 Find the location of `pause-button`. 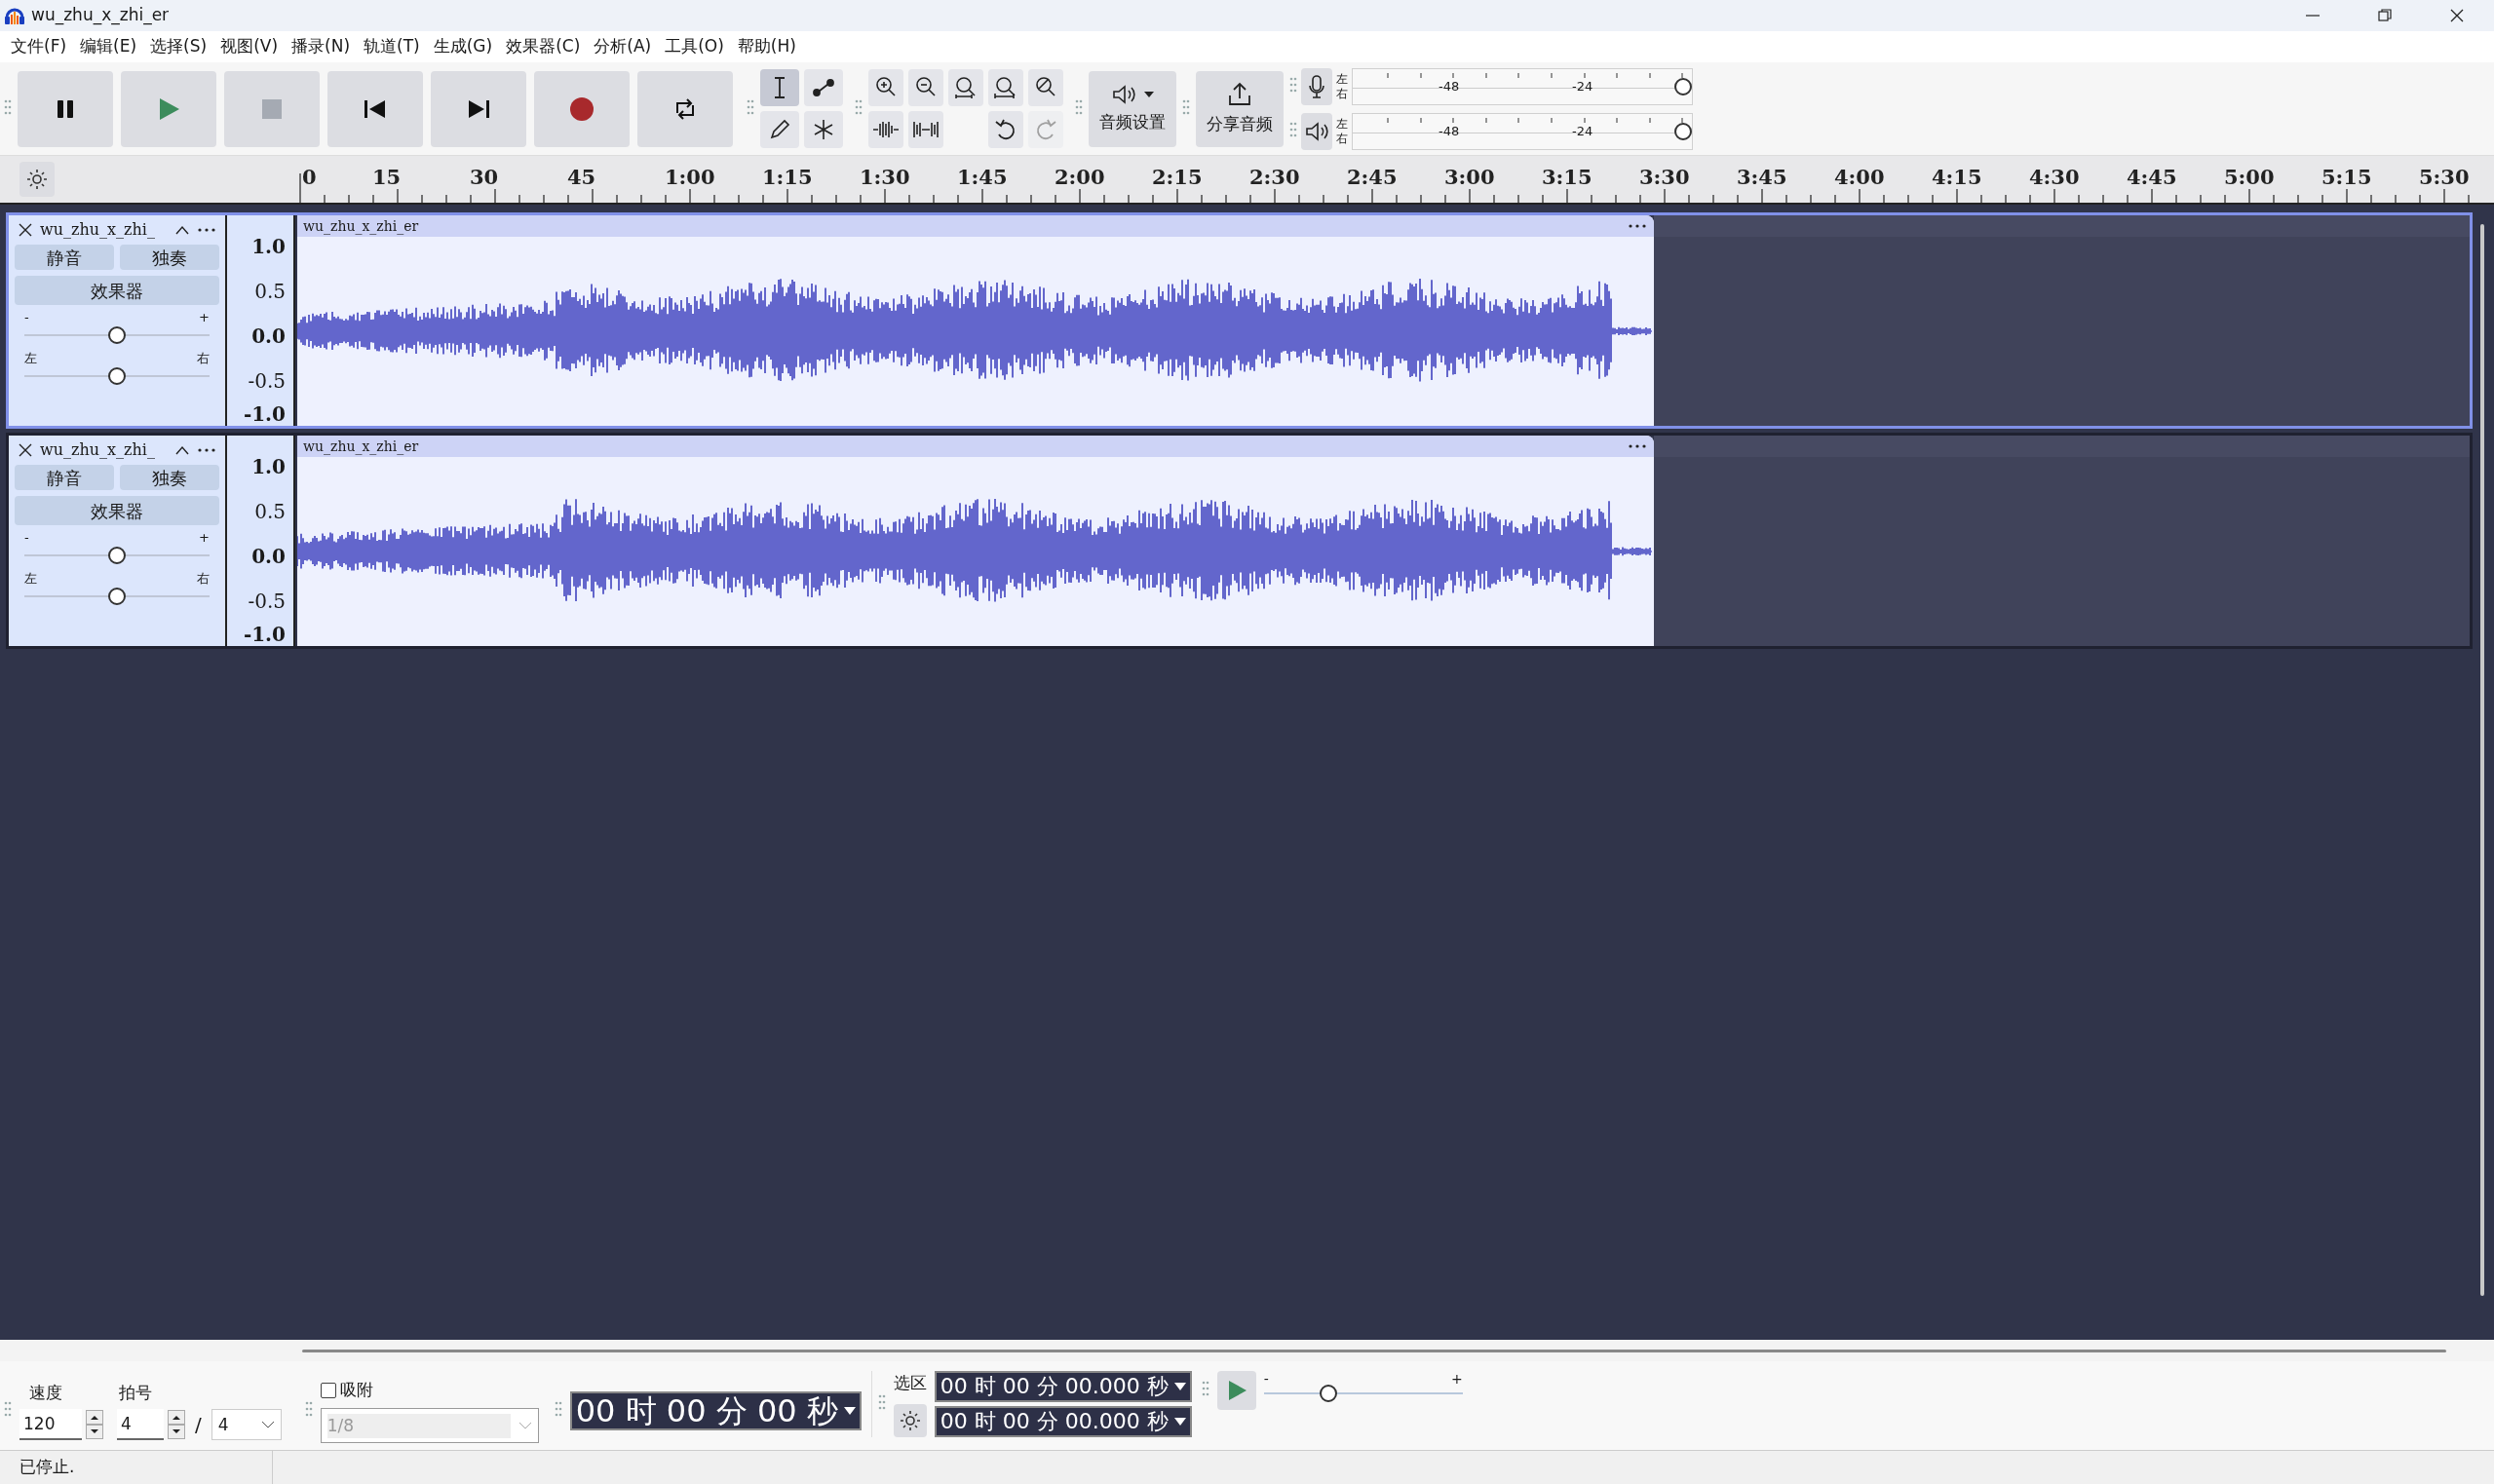

pause-button is located at coordinates (65, 108).